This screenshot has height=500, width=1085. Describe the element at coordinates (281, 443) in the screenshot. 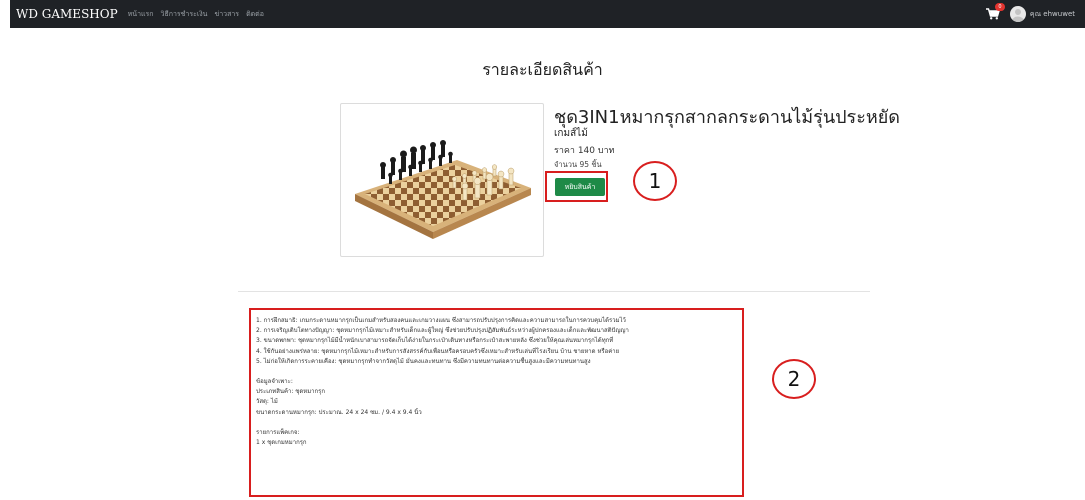

I see `package-line: 1 x ชุดเกมหมากรุก` at that location.